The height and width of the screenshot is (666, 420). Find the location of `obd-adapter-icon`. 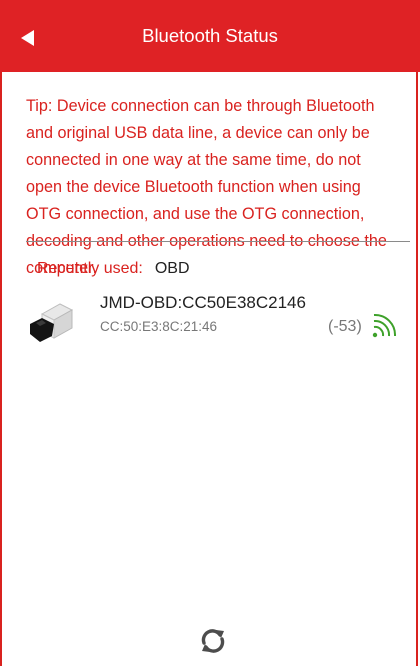

obd-adapter-icon is located at coordinates (52, 322).